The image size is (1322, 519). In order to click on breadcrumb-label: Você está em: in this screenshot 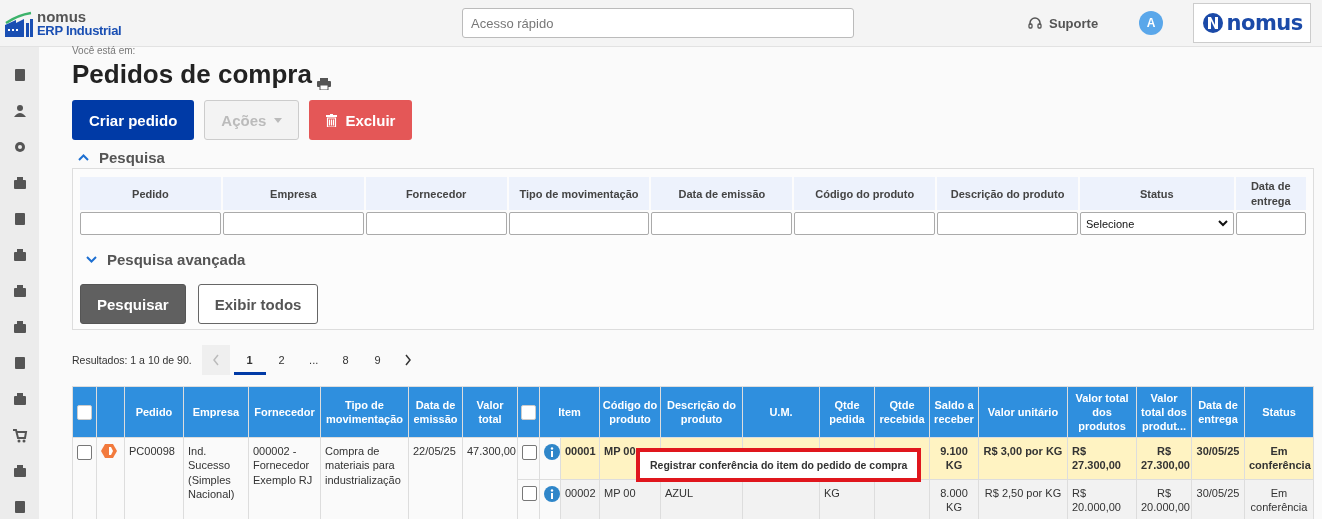, I will do `click(104, 50)`.